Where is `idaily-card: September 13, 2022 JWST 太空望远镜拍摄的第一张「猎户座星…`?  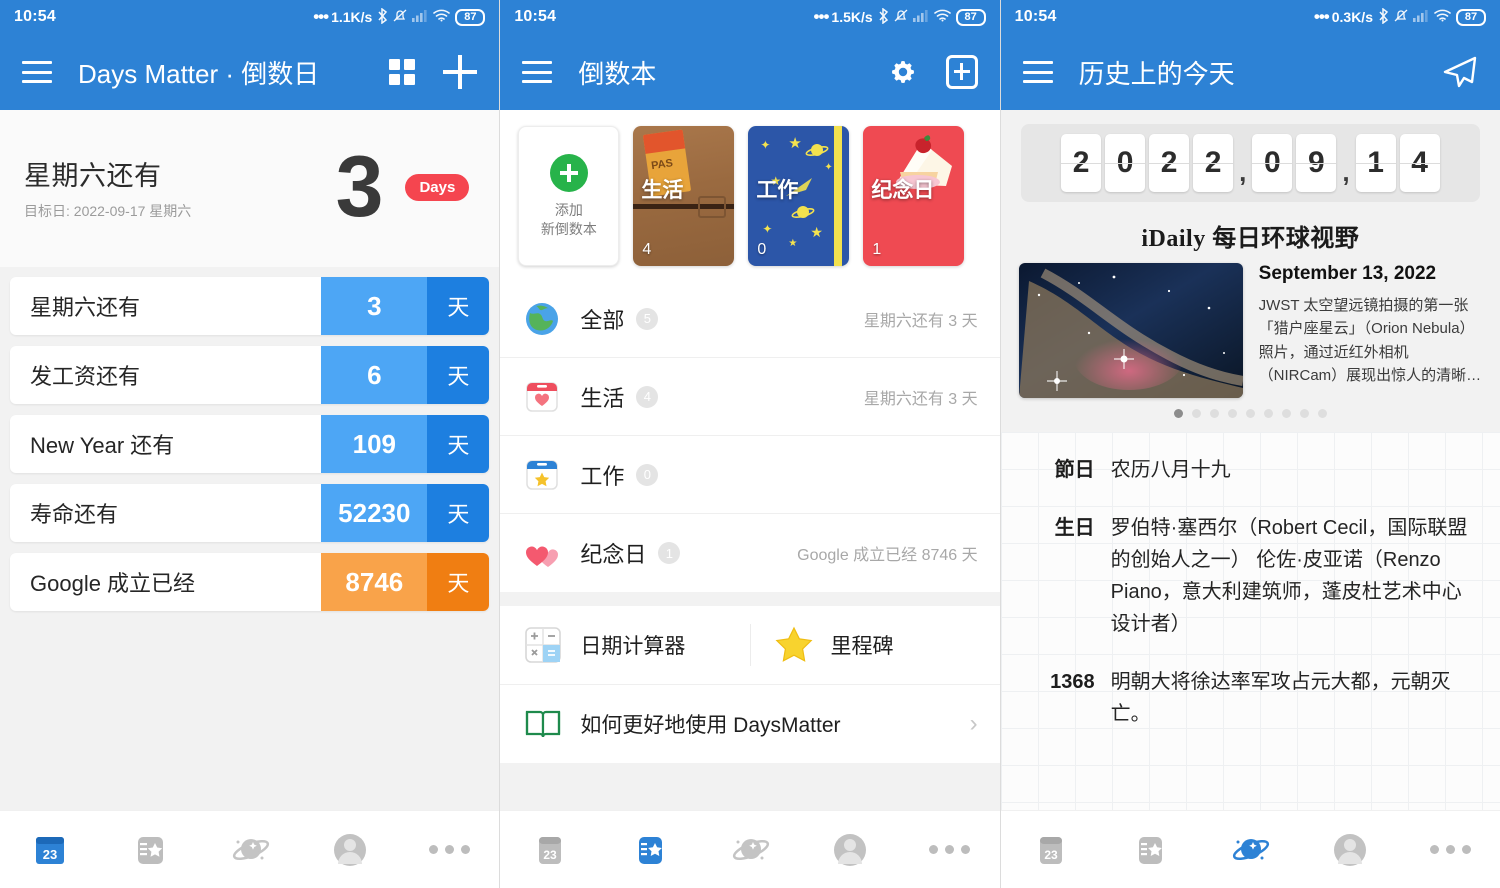 idaily-card: September 13, 2022 JWST 太空望远镜拍摄的第一张「猎户座星… is located at coordinates (1250, 330).